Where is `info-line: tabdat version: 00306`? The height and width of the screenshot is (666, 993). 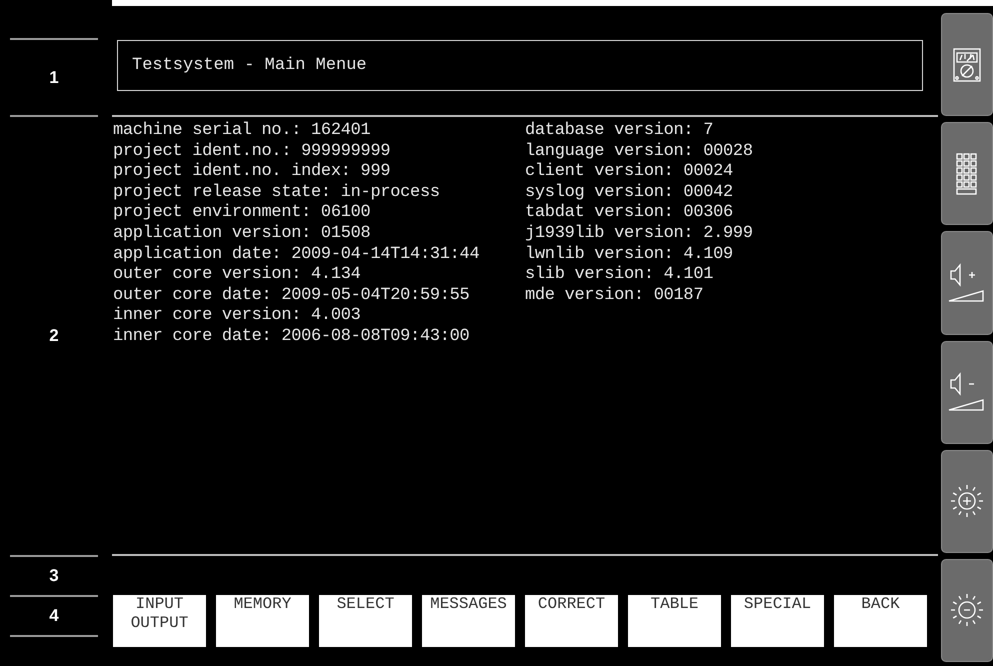 info-line: tabdat version: 00306 is located at coordinates (629, 213).